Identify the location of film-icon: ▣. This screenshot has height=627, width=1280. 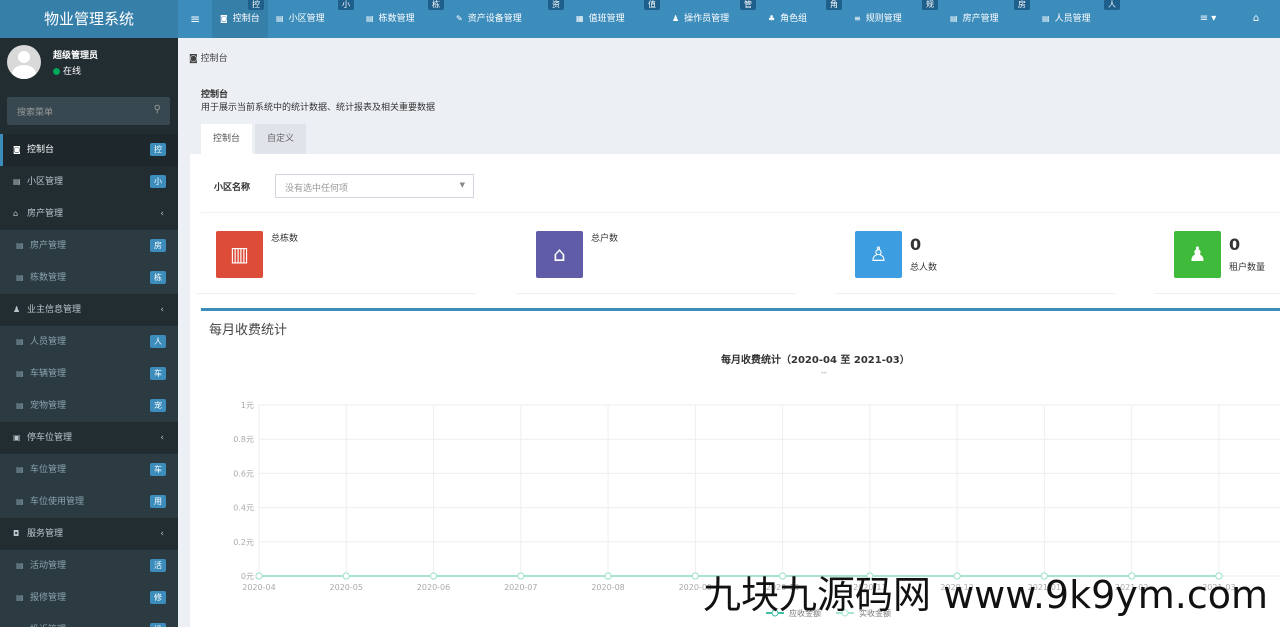
(17, 437).